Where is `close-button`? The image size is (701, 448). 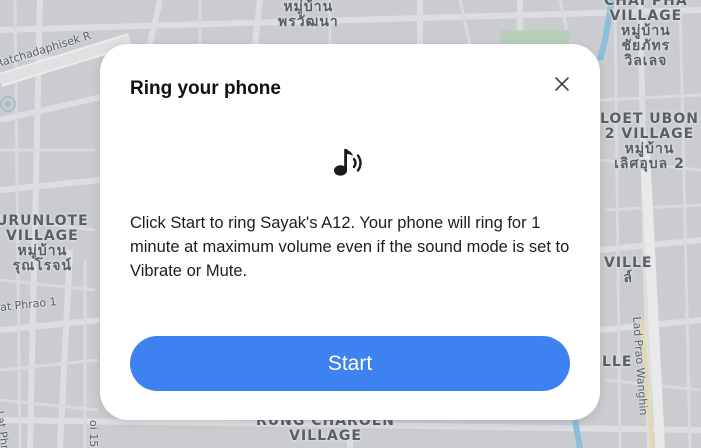 close-button is located at coordinates (562, 84).